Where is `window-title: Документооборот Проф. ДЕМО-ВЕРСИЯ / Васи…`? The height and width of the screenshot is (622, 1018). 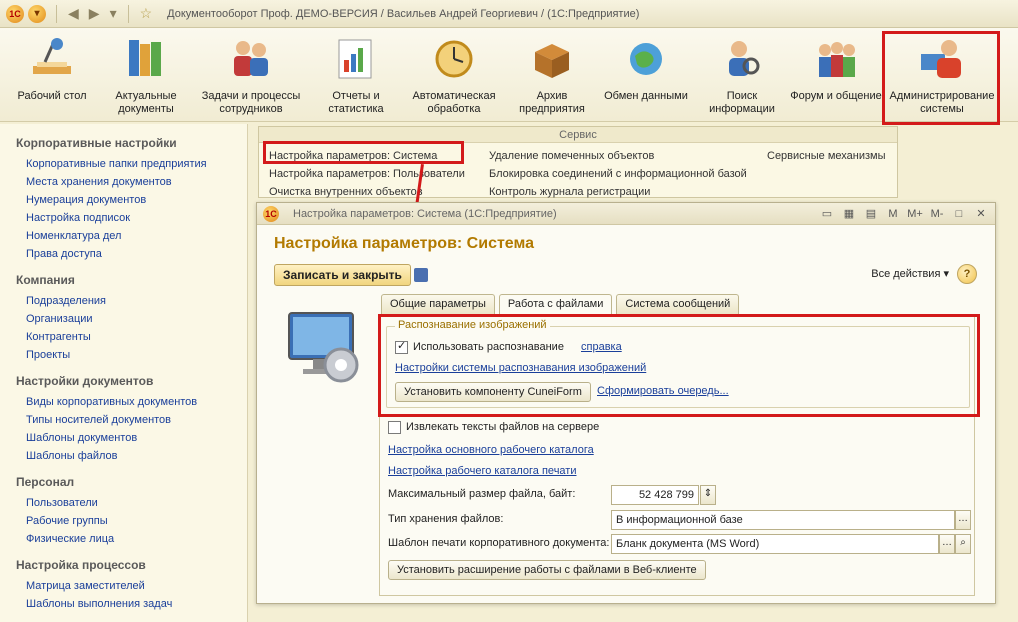
window-title: Документооборот Проф. ДЕМО-ВЕРСИЯ / Васи… is located at coordinates (403, 13).